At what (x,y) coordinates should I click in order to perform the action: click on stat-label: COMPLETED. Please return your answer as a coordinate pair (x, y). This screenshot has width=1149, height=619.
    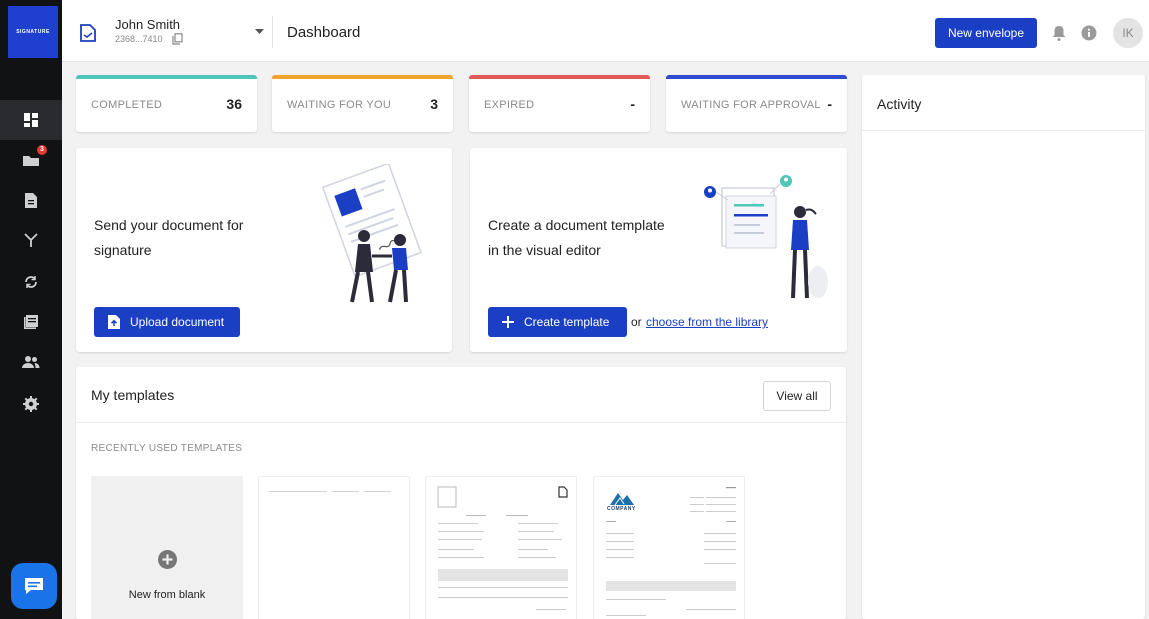
    Looking at the image, I should click on (127, 105).